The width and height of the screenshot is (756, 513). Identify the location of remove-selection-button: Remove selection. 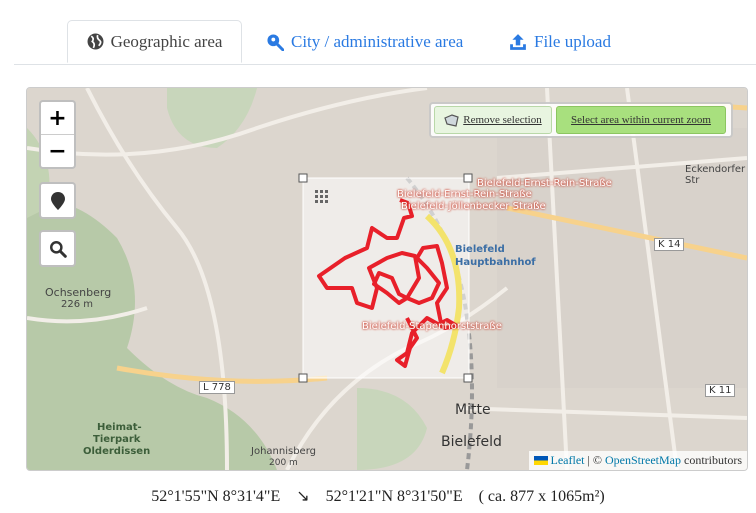
(493, 120).